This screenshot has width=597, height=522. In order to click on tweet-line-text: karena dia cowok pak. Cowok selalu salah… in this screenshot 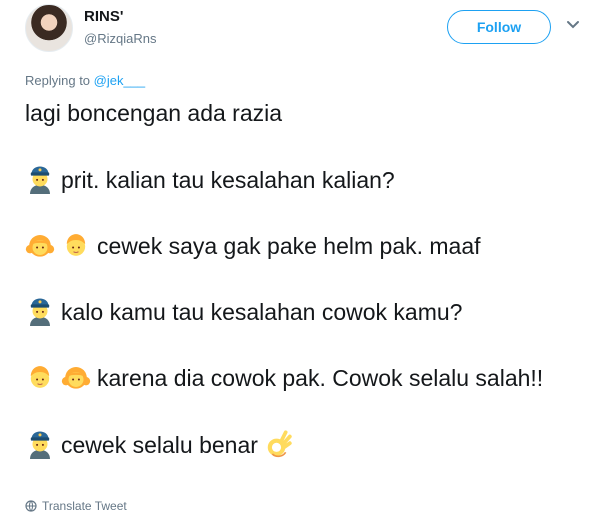, I will do `click(320, 378)`.